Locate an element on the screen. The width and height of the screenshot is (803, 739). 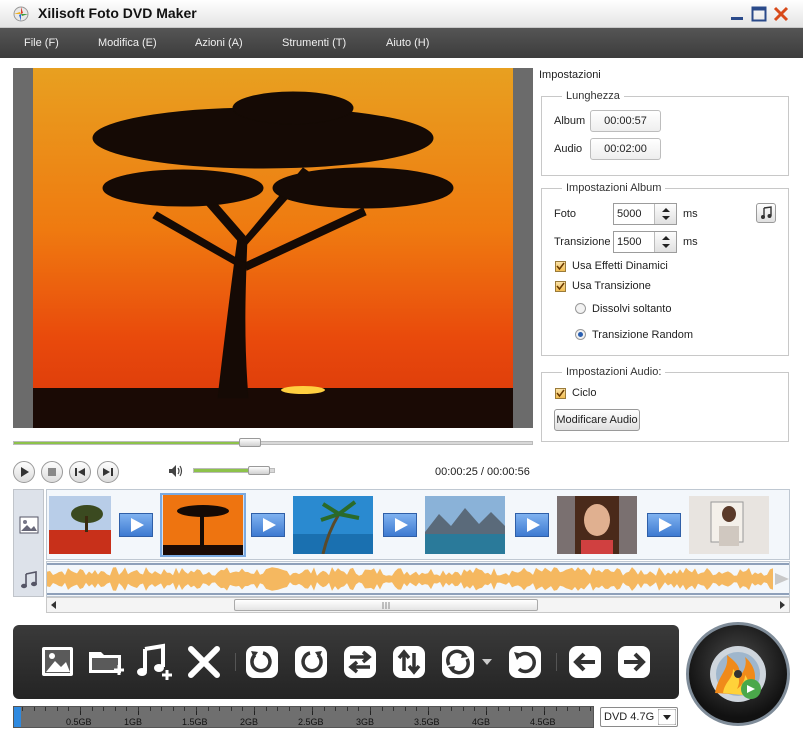
close-icon is located at coordinates (781, 14).